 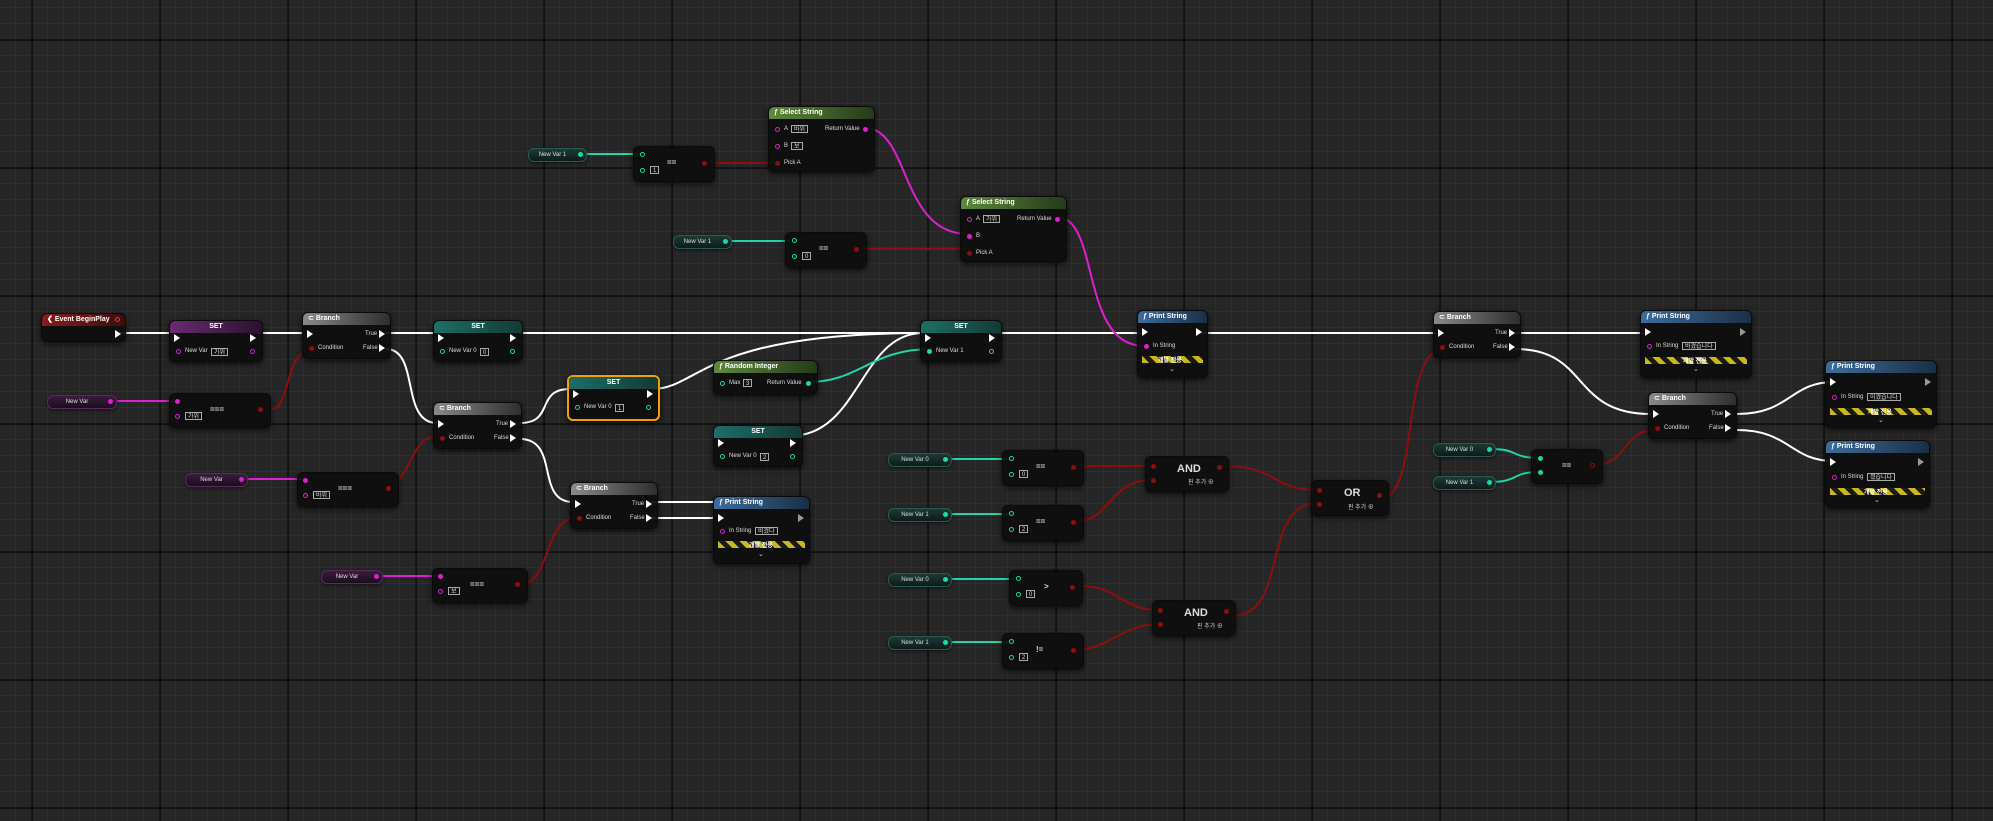 I want to click on int-equal-node-0: 0 ==, so click(x=826, y=250).